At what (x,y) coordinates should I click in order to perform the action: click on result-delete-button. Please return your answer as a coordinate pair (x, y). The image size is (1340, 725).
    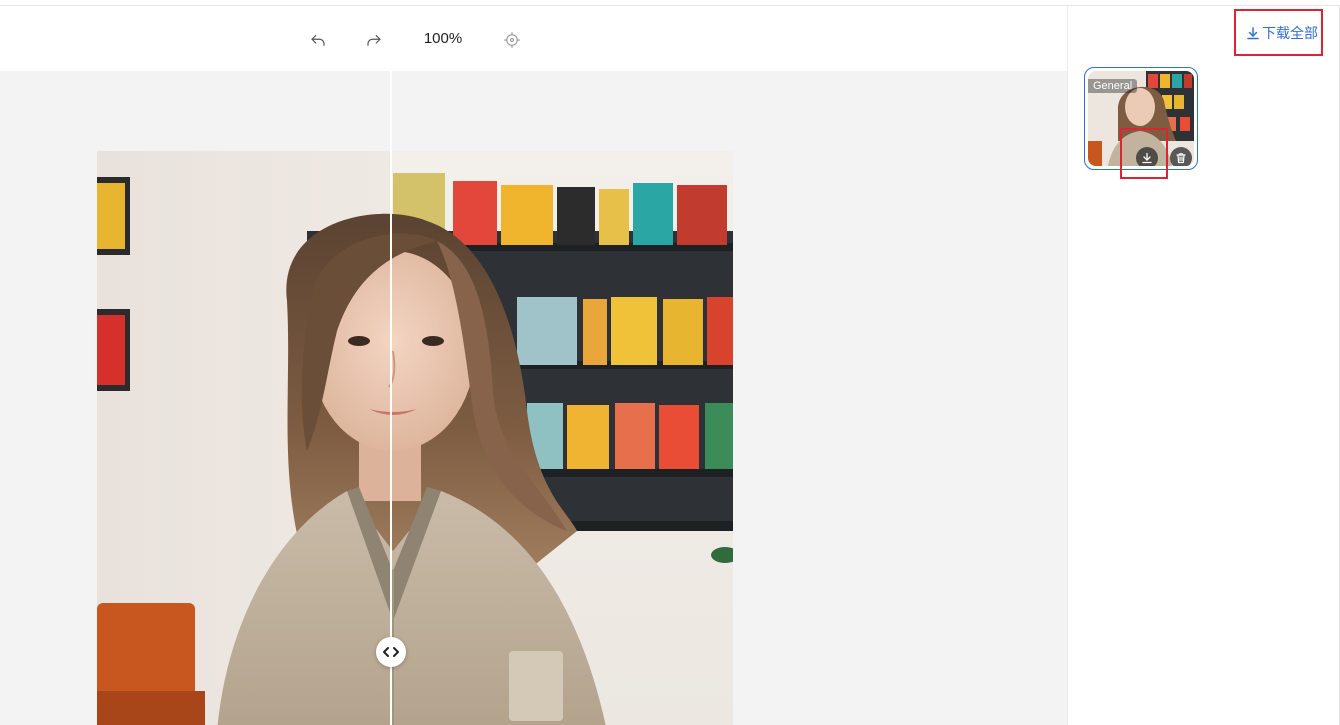
    Looking at the image, I should click on (1181, 156).